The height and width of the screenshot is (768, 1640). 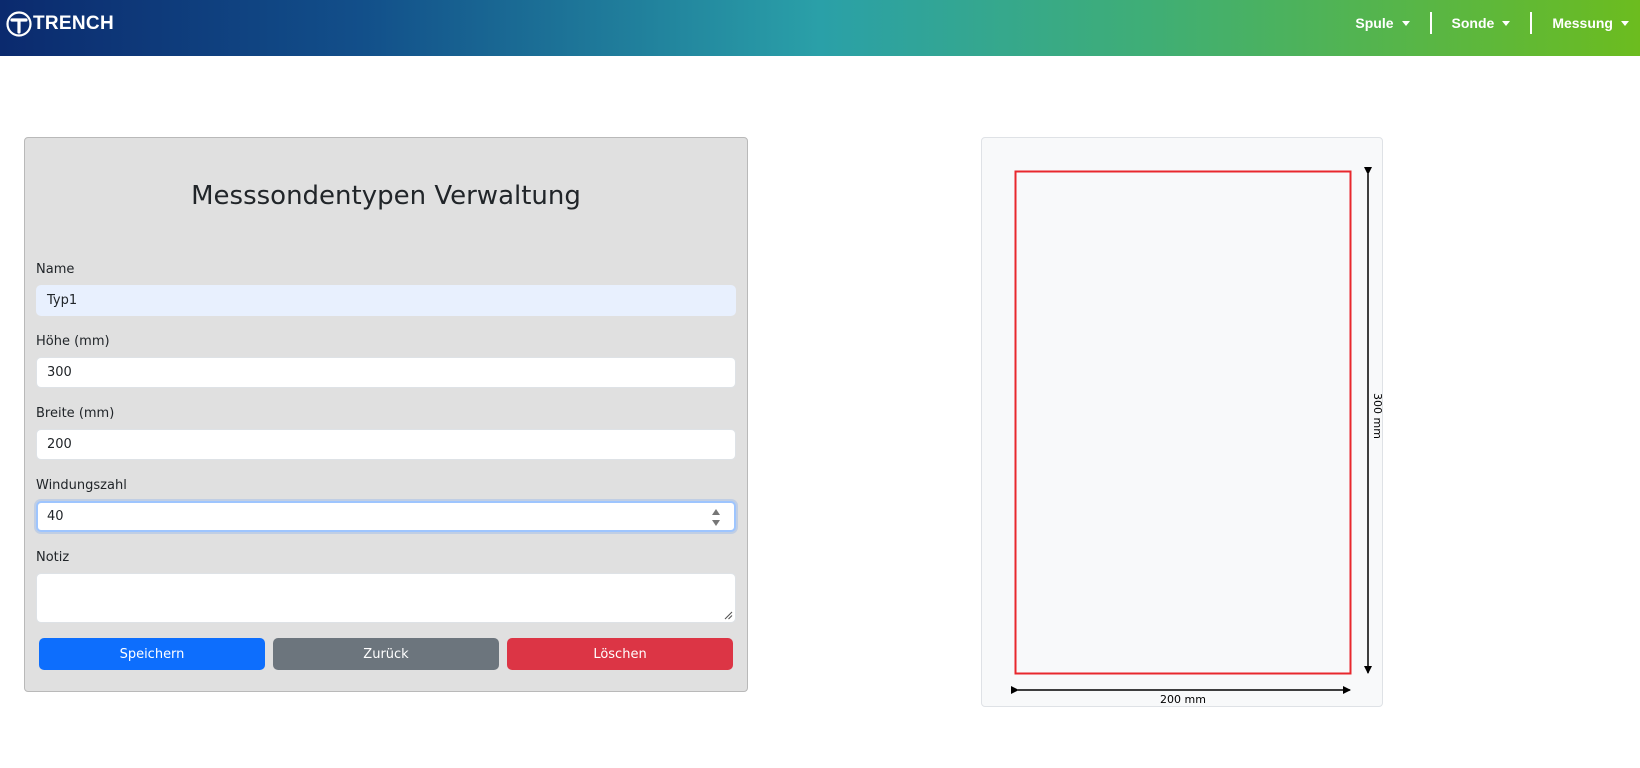 I want to click on nav-menu: Spule Sonde Messung, so click(x=1492, y=23).